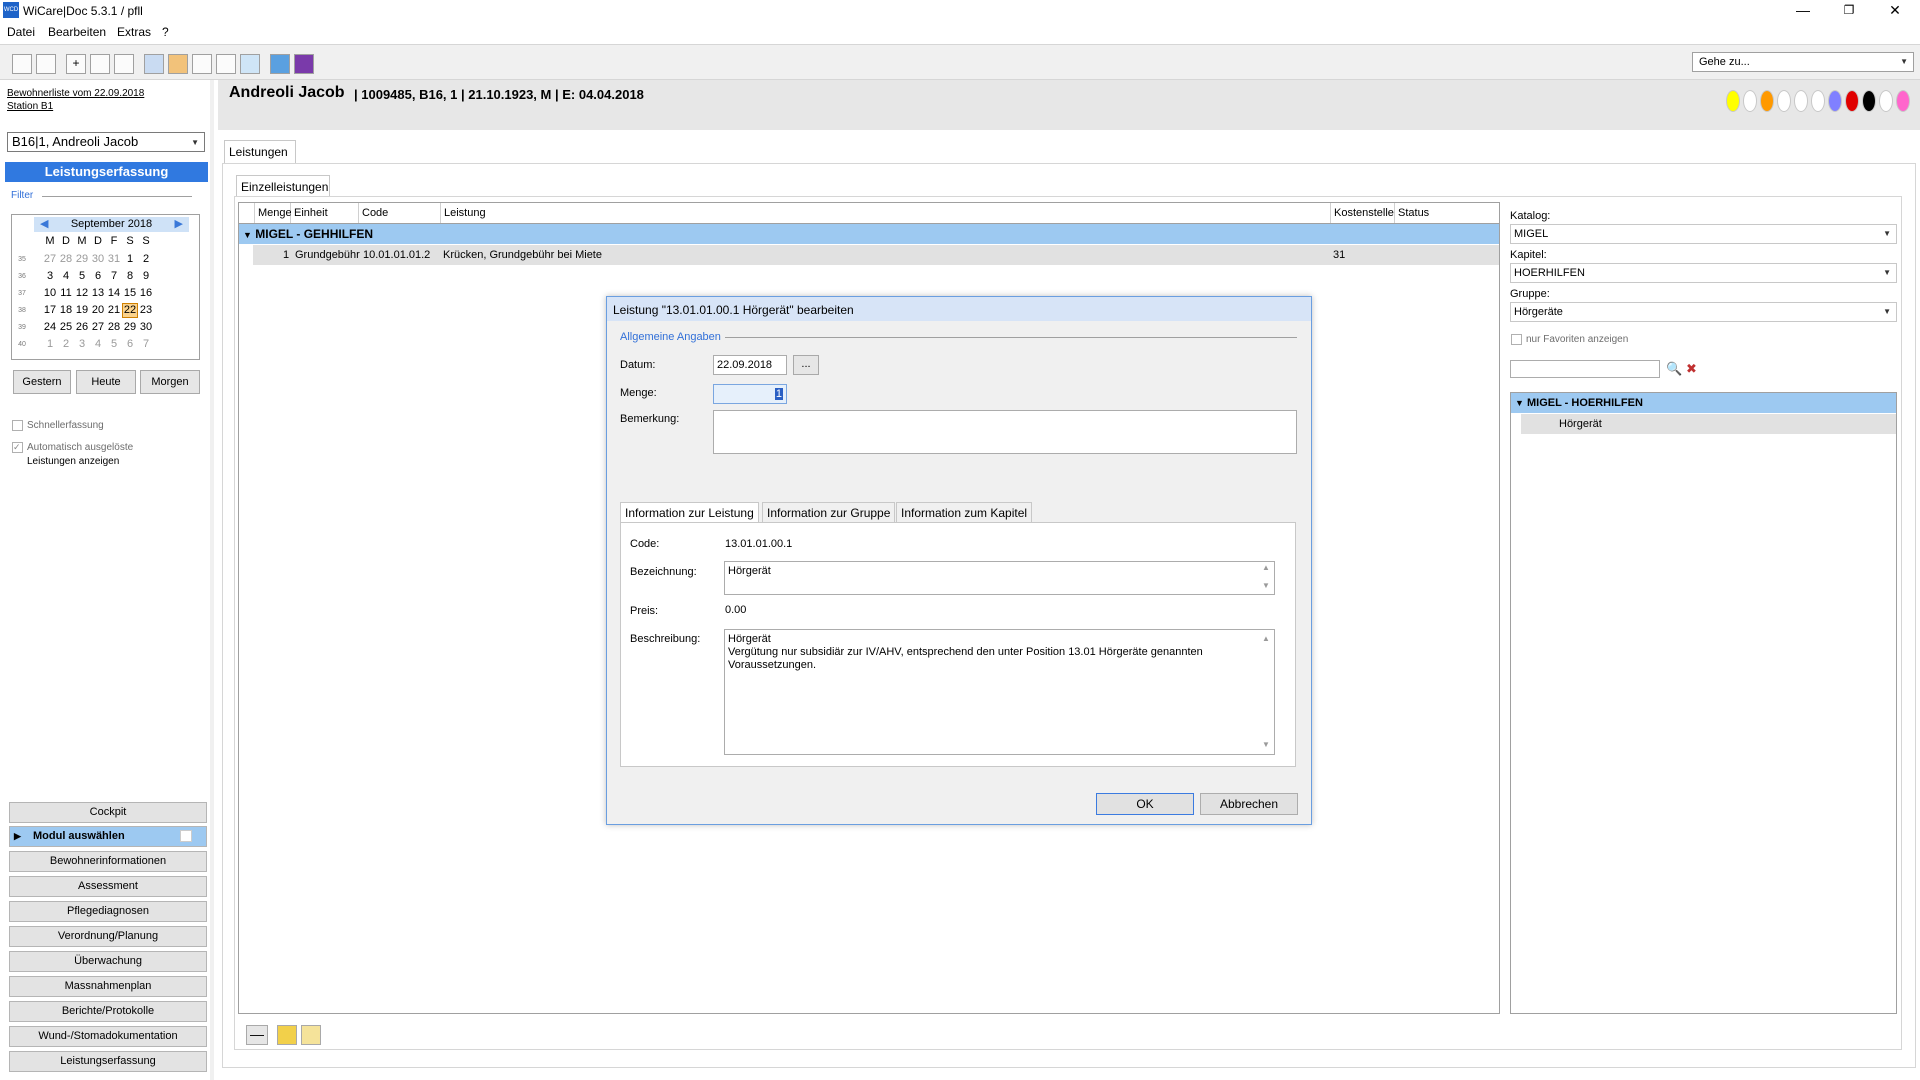 The image size is (1920, 1080). What do you see at coordinates (1516, 339) in the screenshot?
I see `favorites-checkbox` at bounding box center [1516, 339].